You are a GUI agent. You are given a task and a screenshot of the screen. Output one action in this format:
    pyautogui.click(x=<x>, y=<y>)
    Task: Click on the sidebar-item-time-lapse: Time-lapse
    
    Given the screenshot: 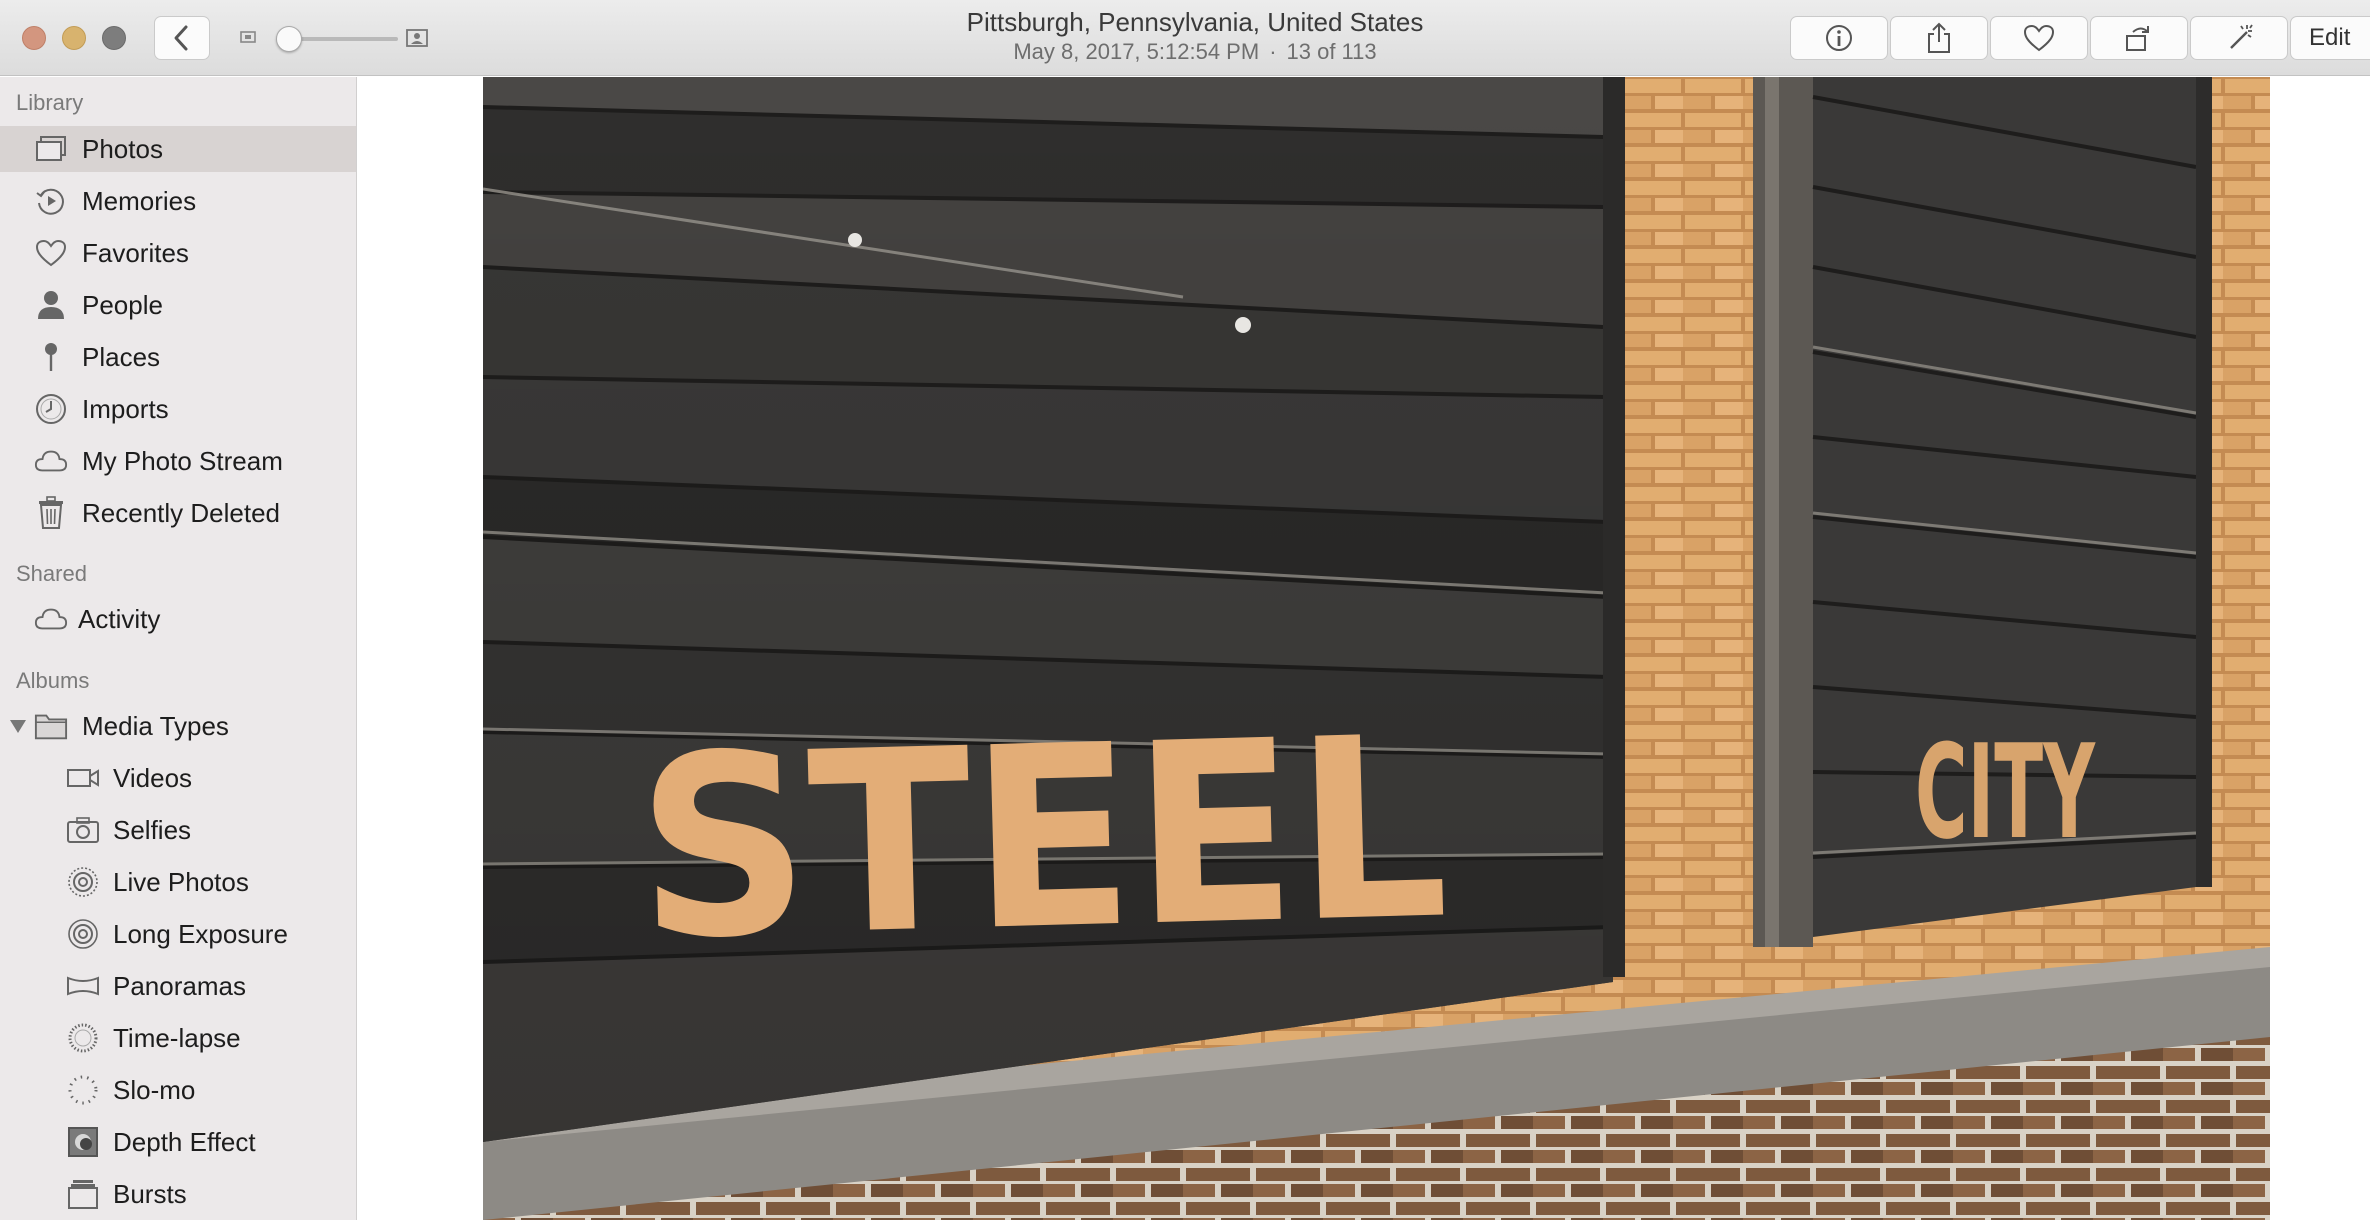 What is the action you would take?
    pyautogui.click(x=178, y=1038)
    